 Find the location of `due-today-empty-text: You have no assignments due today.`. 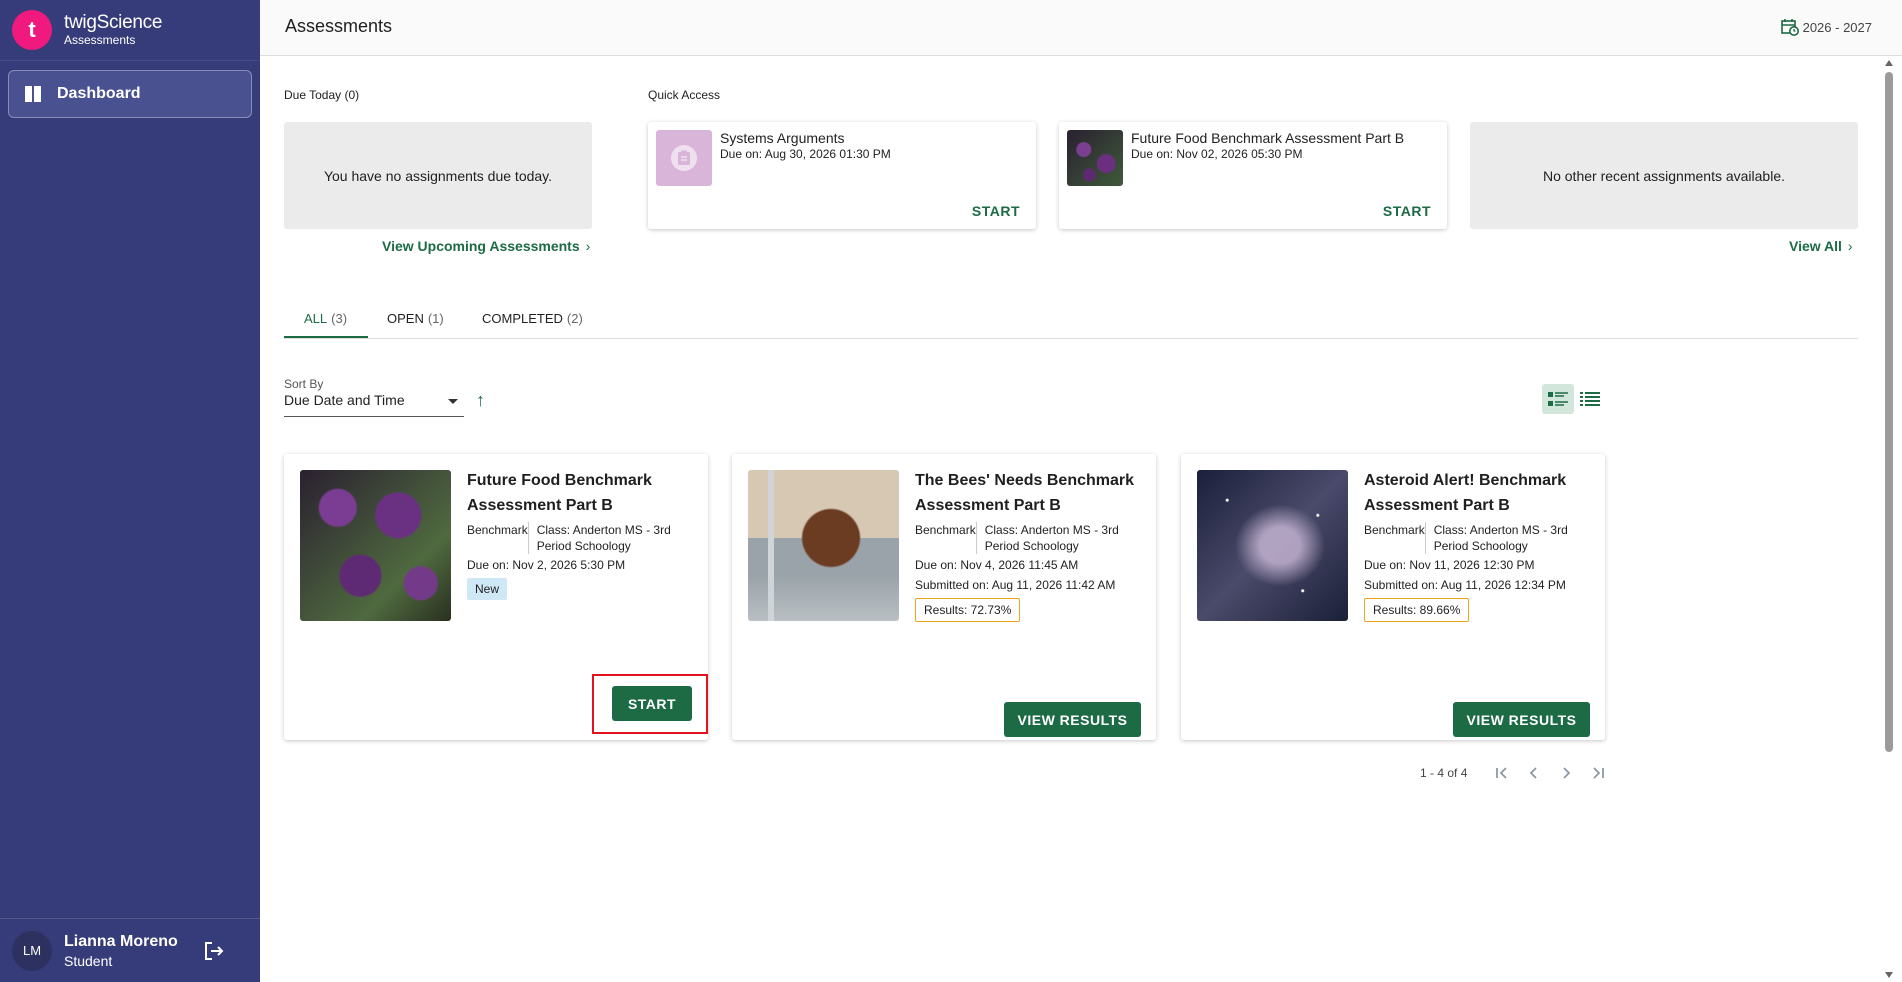

due-today-empty-text: You have no assignments due today. is located at coordinates (438, 175).